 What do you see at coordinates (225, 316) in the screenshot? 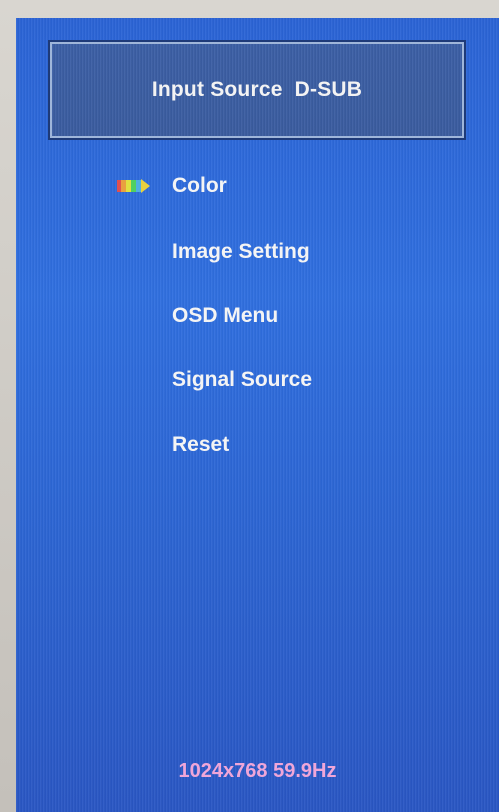
I see `menu-item-osd-menu: OSD Menu` at bounding box center [225, 316].